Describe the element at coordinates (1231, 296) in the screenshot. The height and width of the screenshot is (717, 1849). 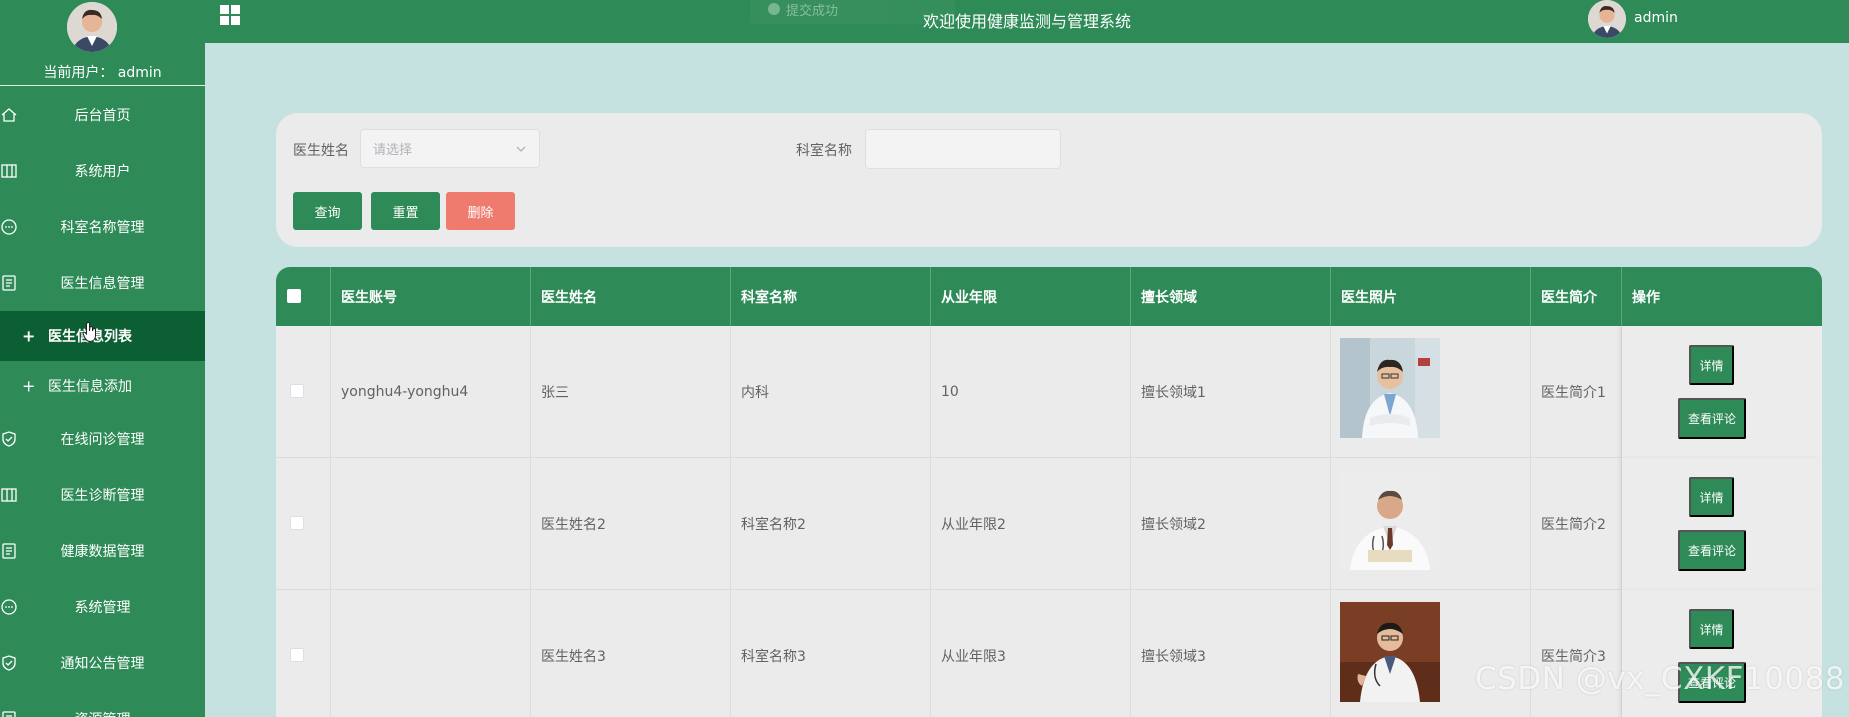
I see `col-header: 擅长领域` at that location.